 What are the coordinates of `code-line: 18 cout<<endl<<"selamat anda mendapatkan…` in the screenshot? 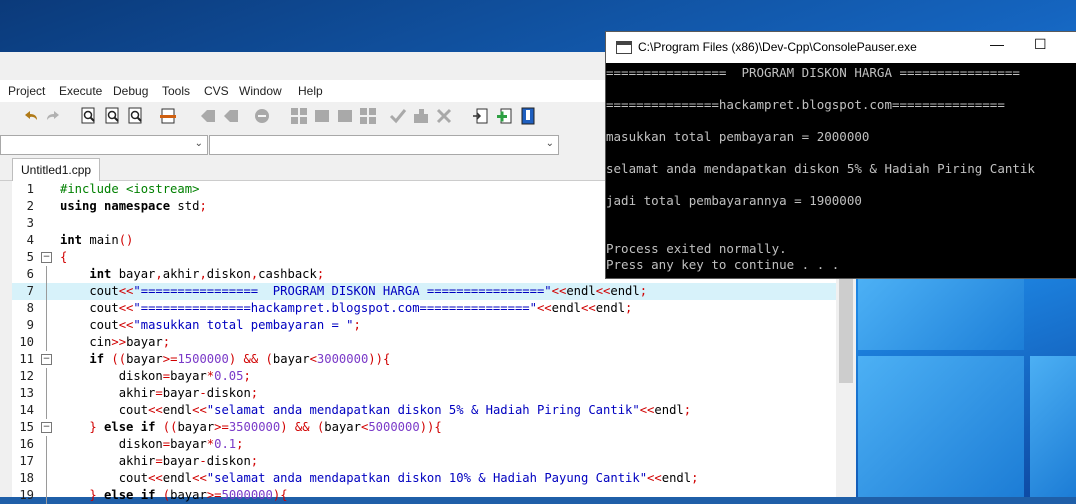 It's located at (424, 478).